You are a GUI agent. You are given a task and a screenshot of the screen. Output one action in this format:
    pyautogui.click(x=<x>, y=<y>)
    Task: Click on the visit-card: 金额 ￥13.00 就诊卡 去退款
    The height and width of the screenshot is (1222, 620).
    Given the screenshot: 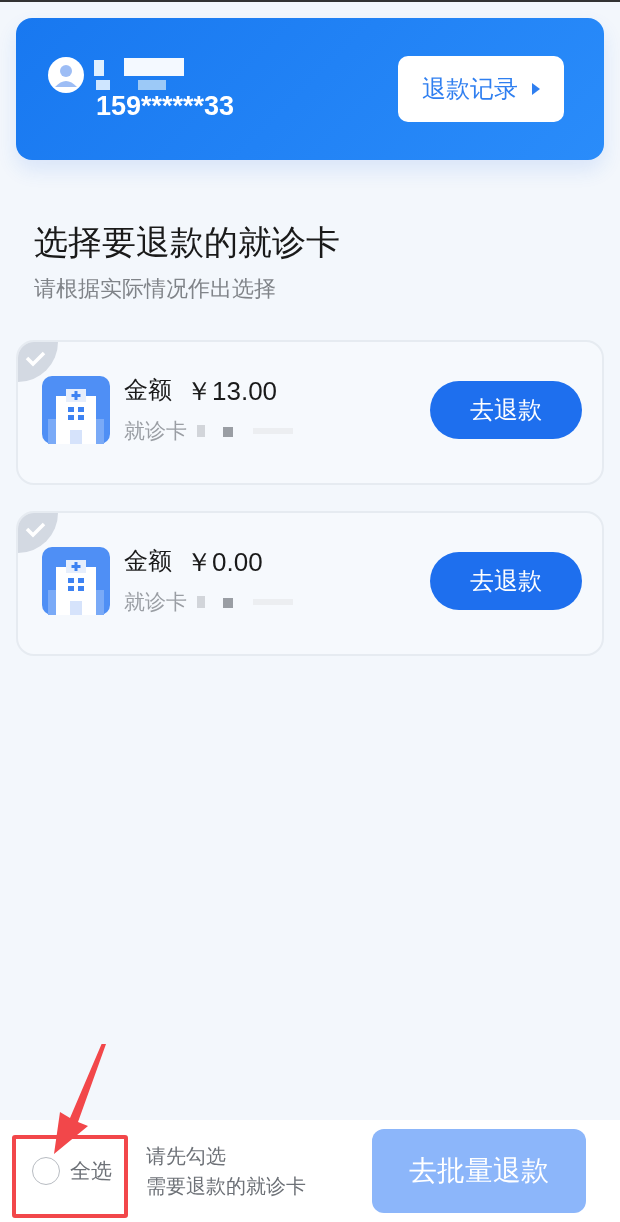 What is the action you would take?
    pyautogui.click(x=310, y=412)
    